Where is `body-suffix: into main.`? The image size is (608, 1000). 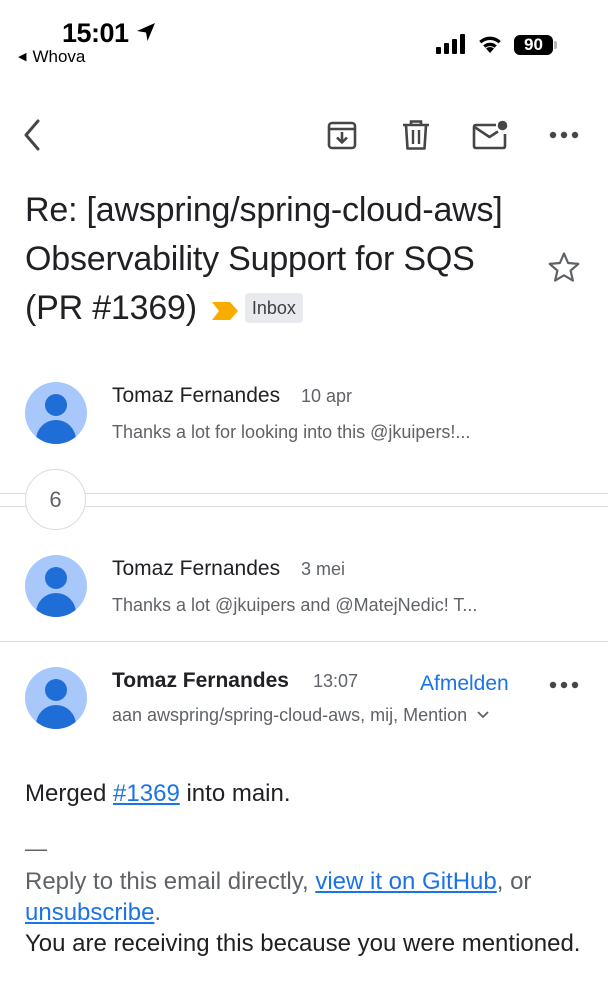
body-suffix: into main. is located at coordinates (235, 793).